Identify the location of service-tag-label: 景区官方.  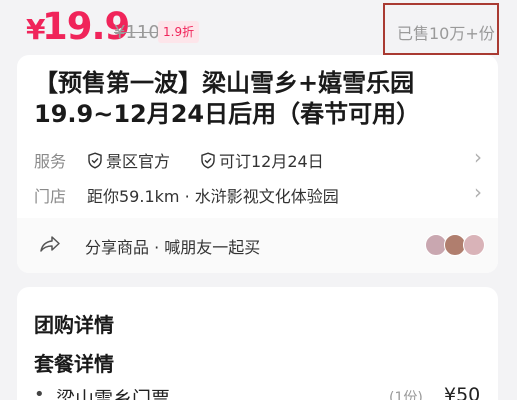
(138, 161).